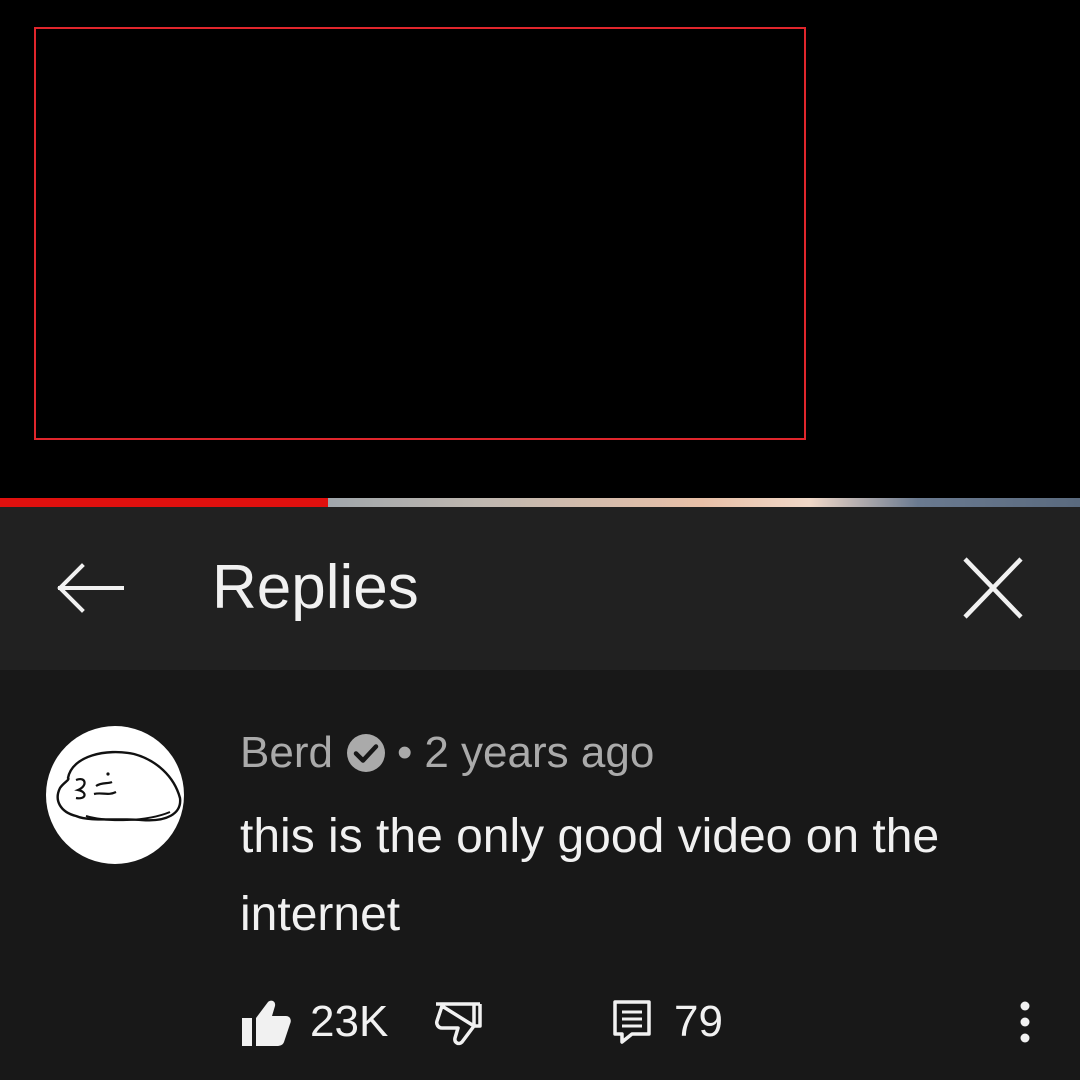  What do you see at coordinates (632, 1022) in the screenshot?
I see `comment-icon` at bounding box center [632, 1022].